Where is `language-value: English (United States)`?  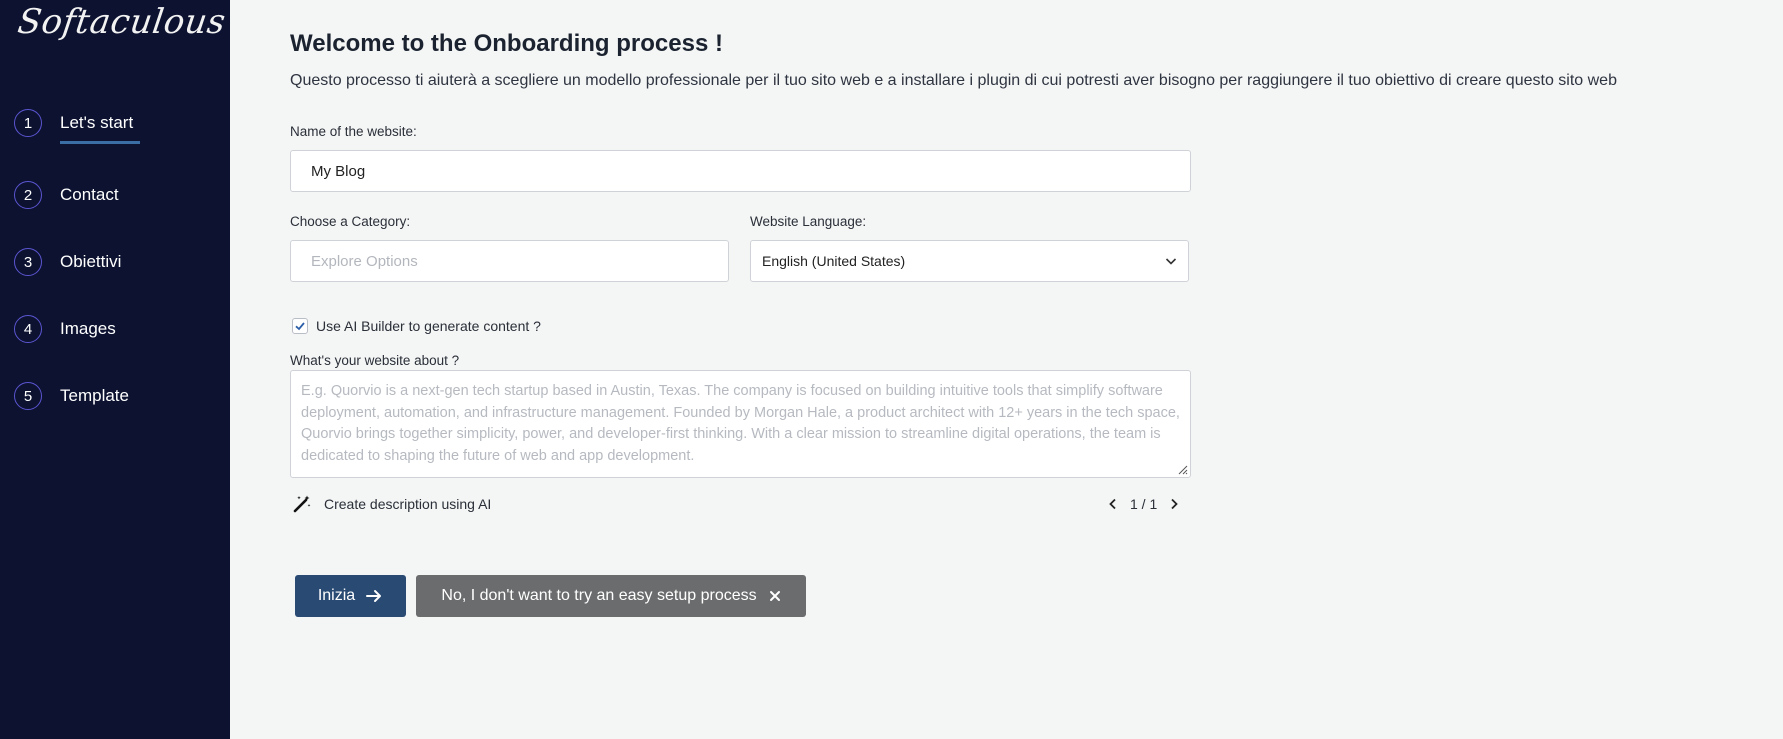 language-value: English (United States) is located at coordinates (834, 261).